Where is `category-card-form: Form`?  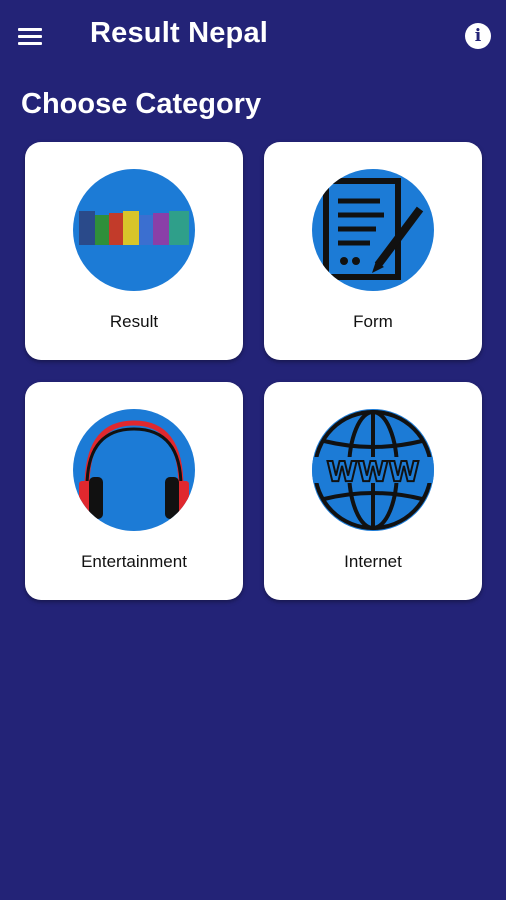
category-card-form: Form is located at coordinates (373, 251).